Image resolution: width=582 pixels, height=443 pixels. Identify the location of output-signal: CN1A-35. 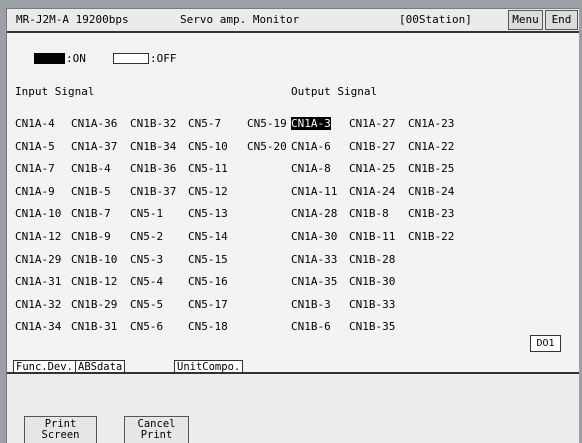
(314, 282).